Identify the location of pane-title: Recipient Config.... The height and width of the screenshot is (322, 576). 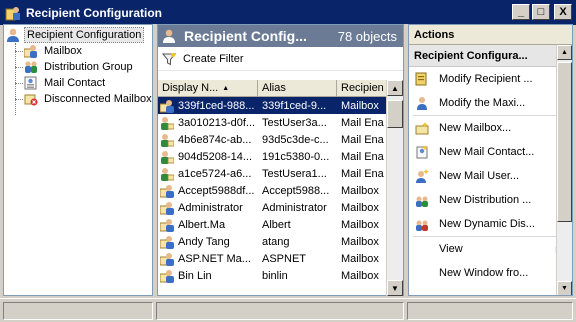
(245, 36).